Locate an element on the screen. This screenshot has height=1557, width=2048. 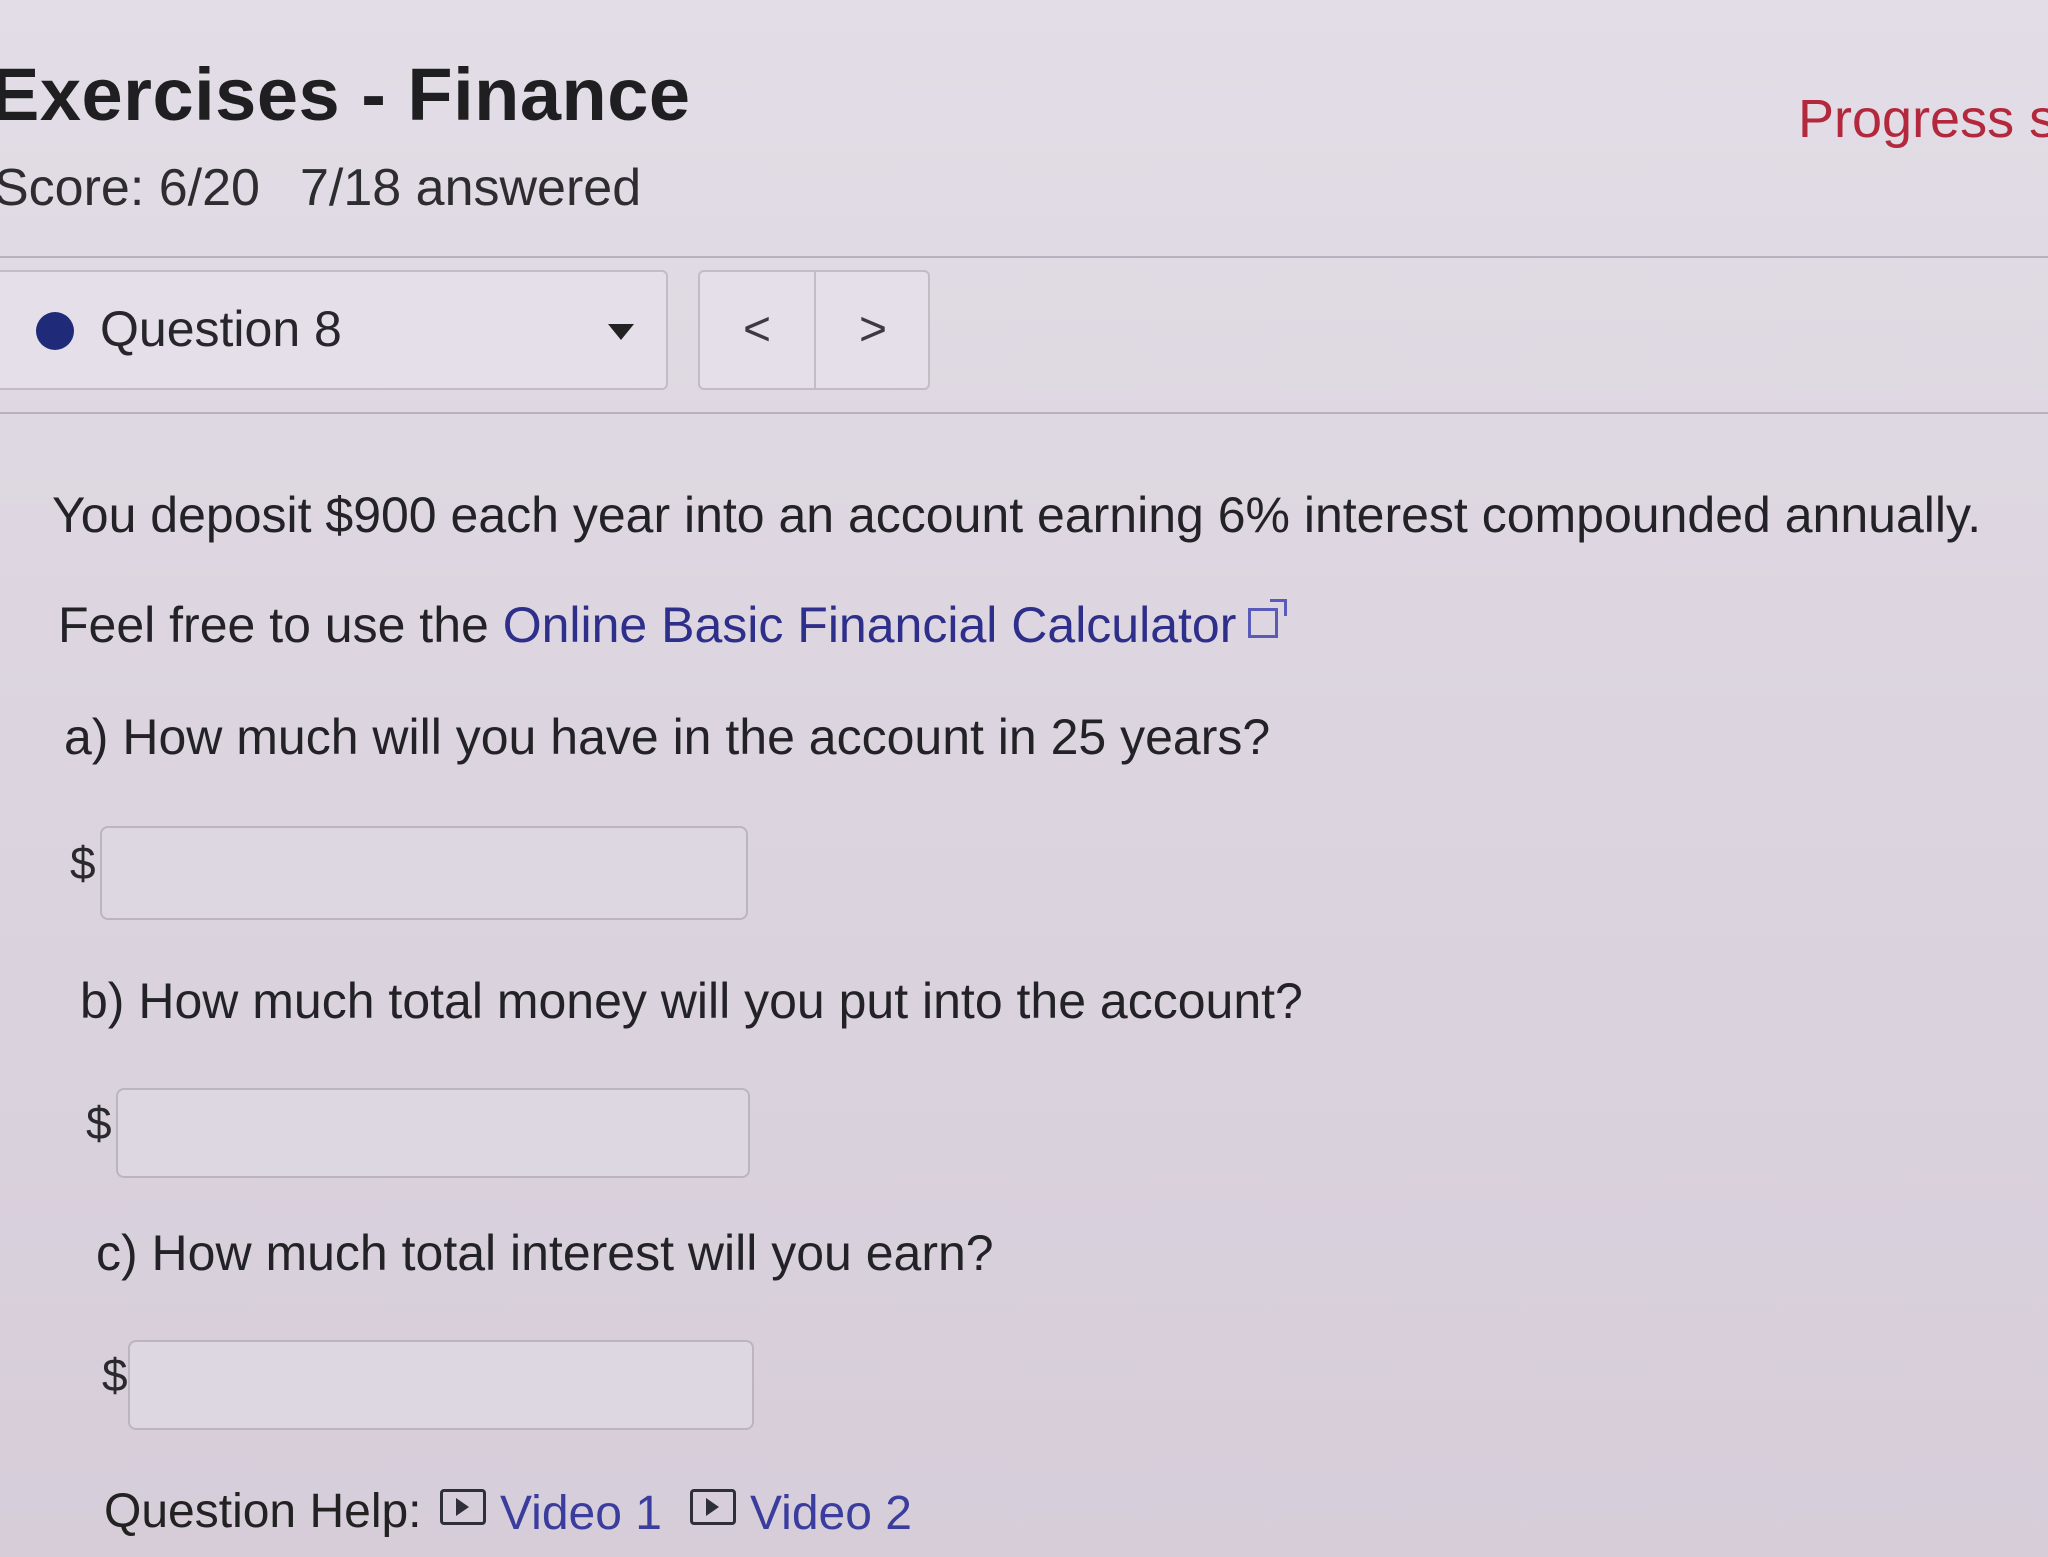
question-select: Question 8 is located at coordinates (334, 330).